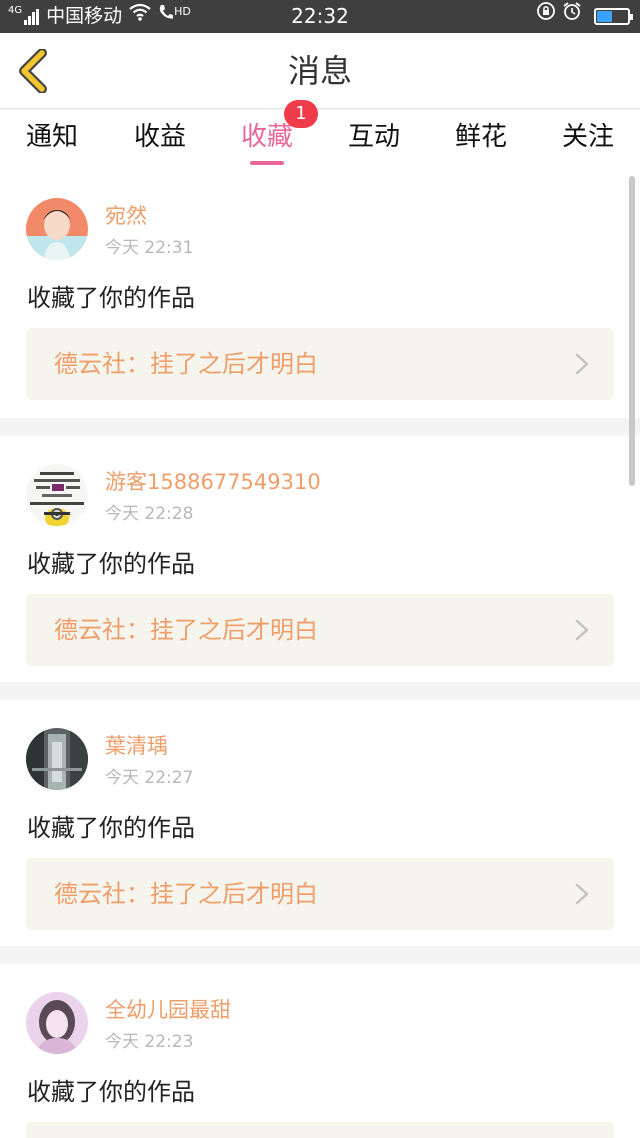 This screenshot has width=640, height=1138. What do you see at coordinates (160, 140) in the screenshot?
I see `tab-earnings: 收益` at bounding box center [160, 140].